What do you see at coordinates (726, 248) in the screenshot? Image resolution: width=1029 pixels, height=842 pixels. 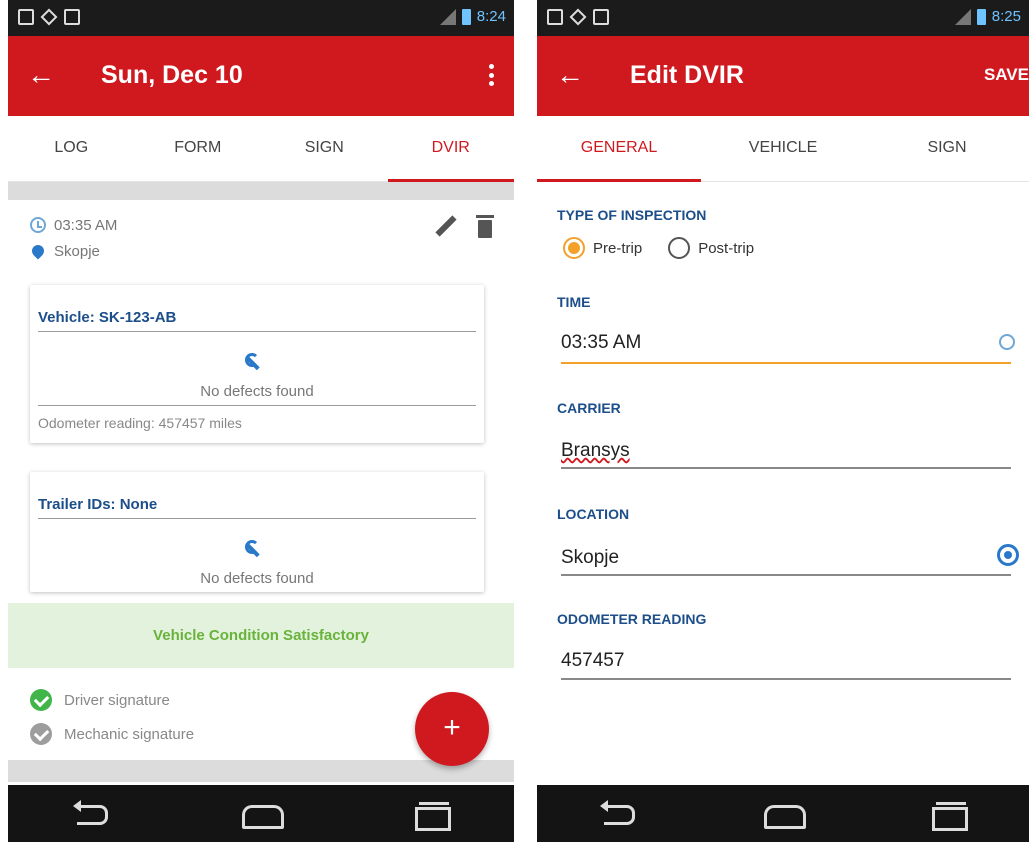 I see `post-trip-label: Post-trip` at bounding box center [726, 248].